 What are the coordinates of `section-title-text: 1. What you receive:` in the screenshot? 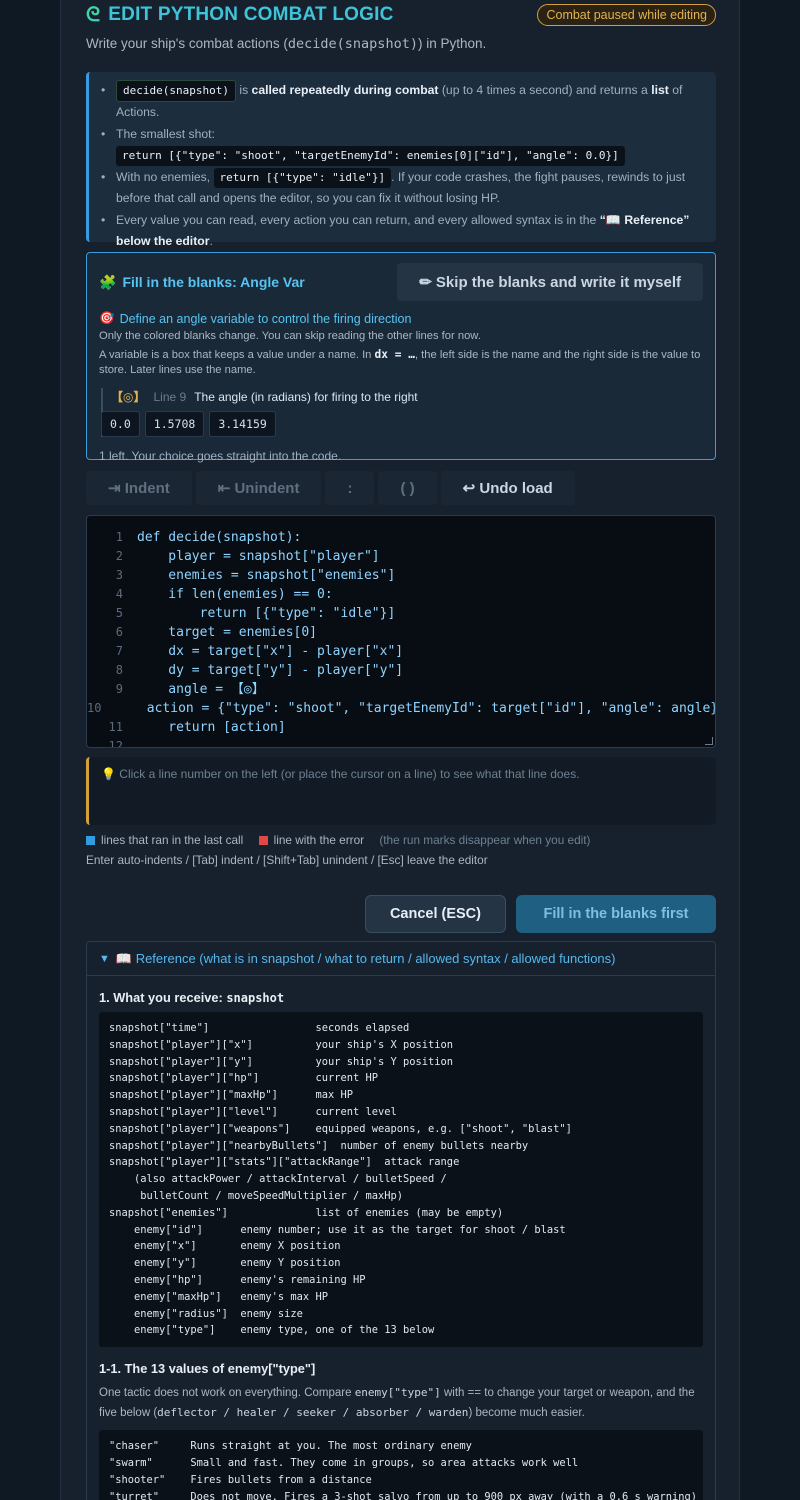 It's located at (163, 997).